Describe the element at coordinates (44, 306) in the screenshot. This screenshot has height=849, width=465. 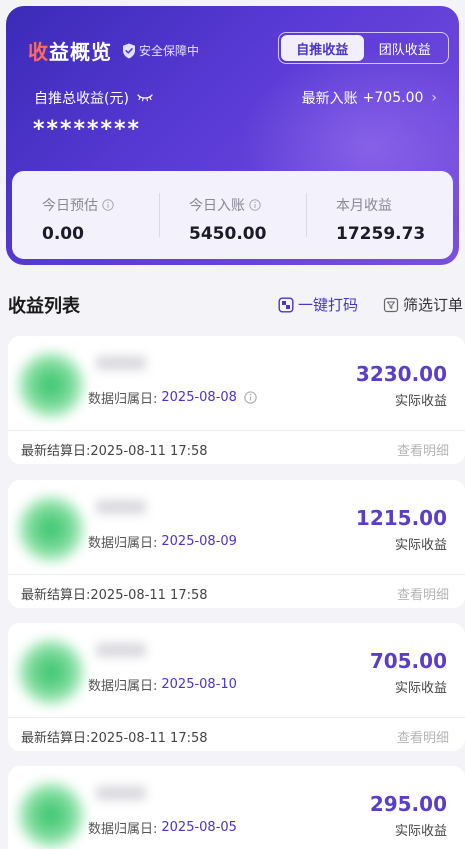
I see `earnings-list-title: 收益列表` at that location.